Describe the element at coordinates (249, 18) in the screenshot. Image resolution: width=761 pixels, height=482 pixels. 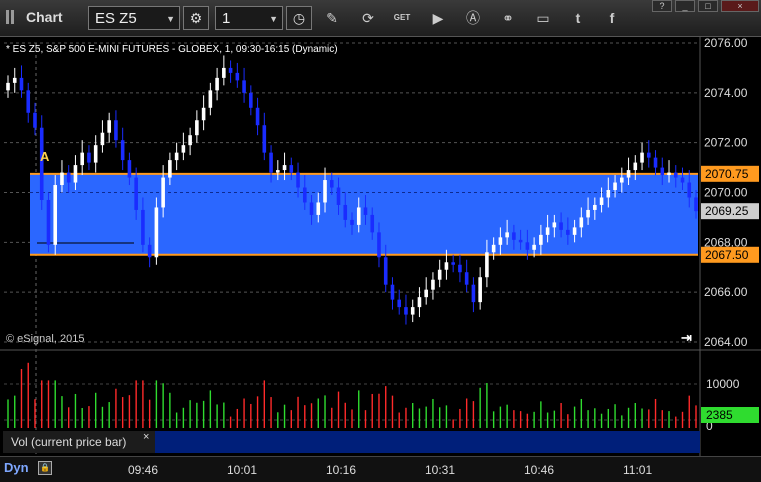
I see `interval-input: 1 ▼` at that location.